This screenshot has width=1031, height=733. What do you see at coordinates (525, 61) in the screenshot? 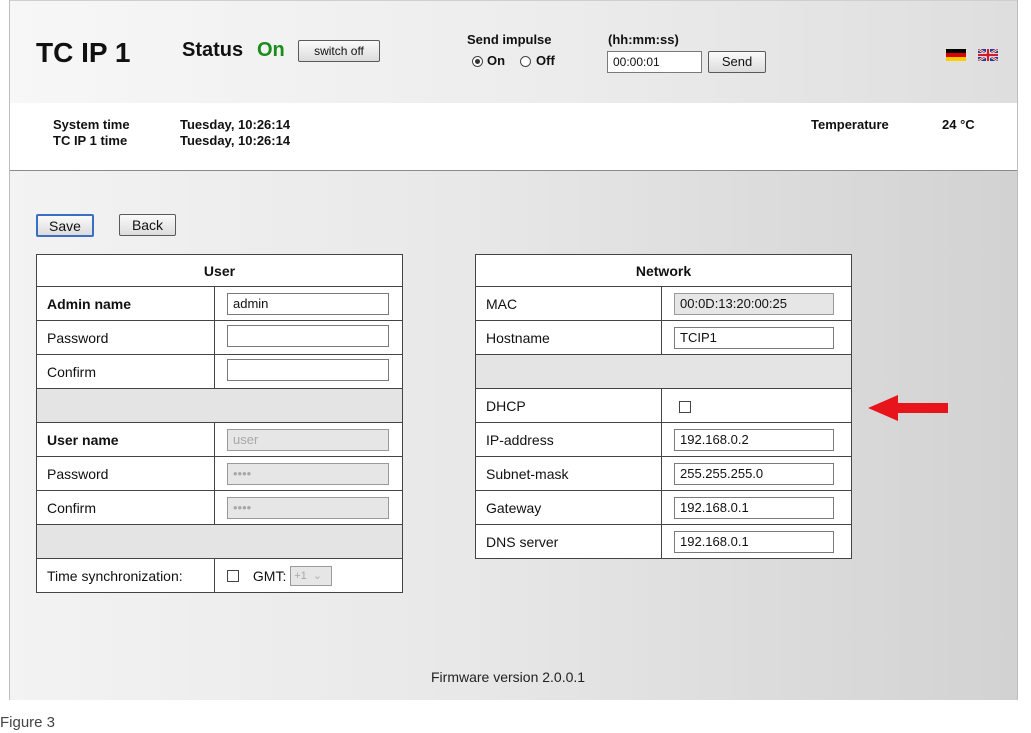
I see `radio-off` at bounding box center [525, 61].